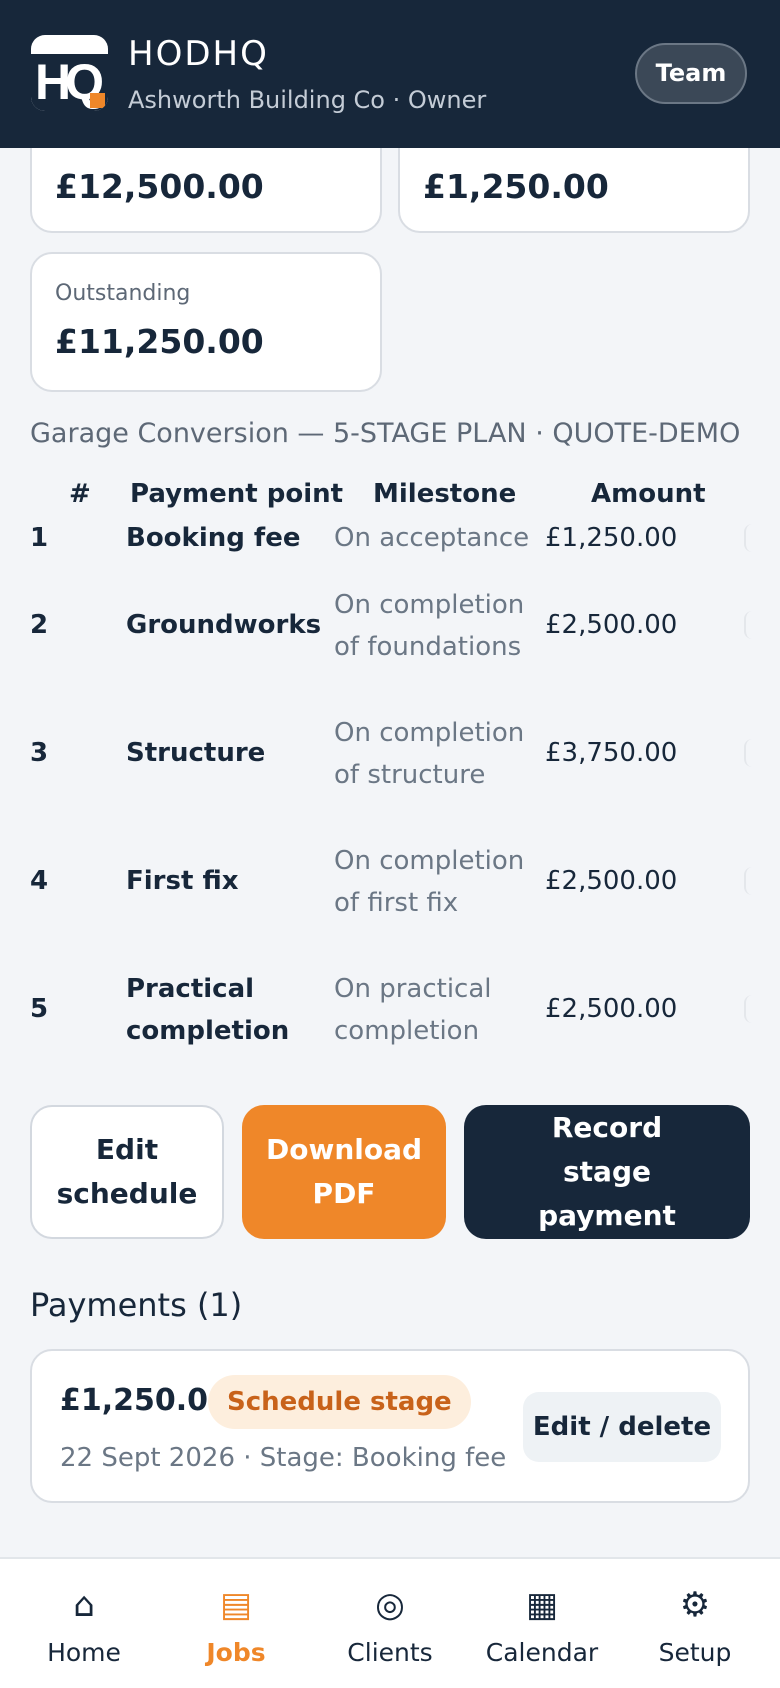  Describe the element at coordinates (208, 1010) in the screenshot. I see `row-payment-point: Practical completion` at that location.